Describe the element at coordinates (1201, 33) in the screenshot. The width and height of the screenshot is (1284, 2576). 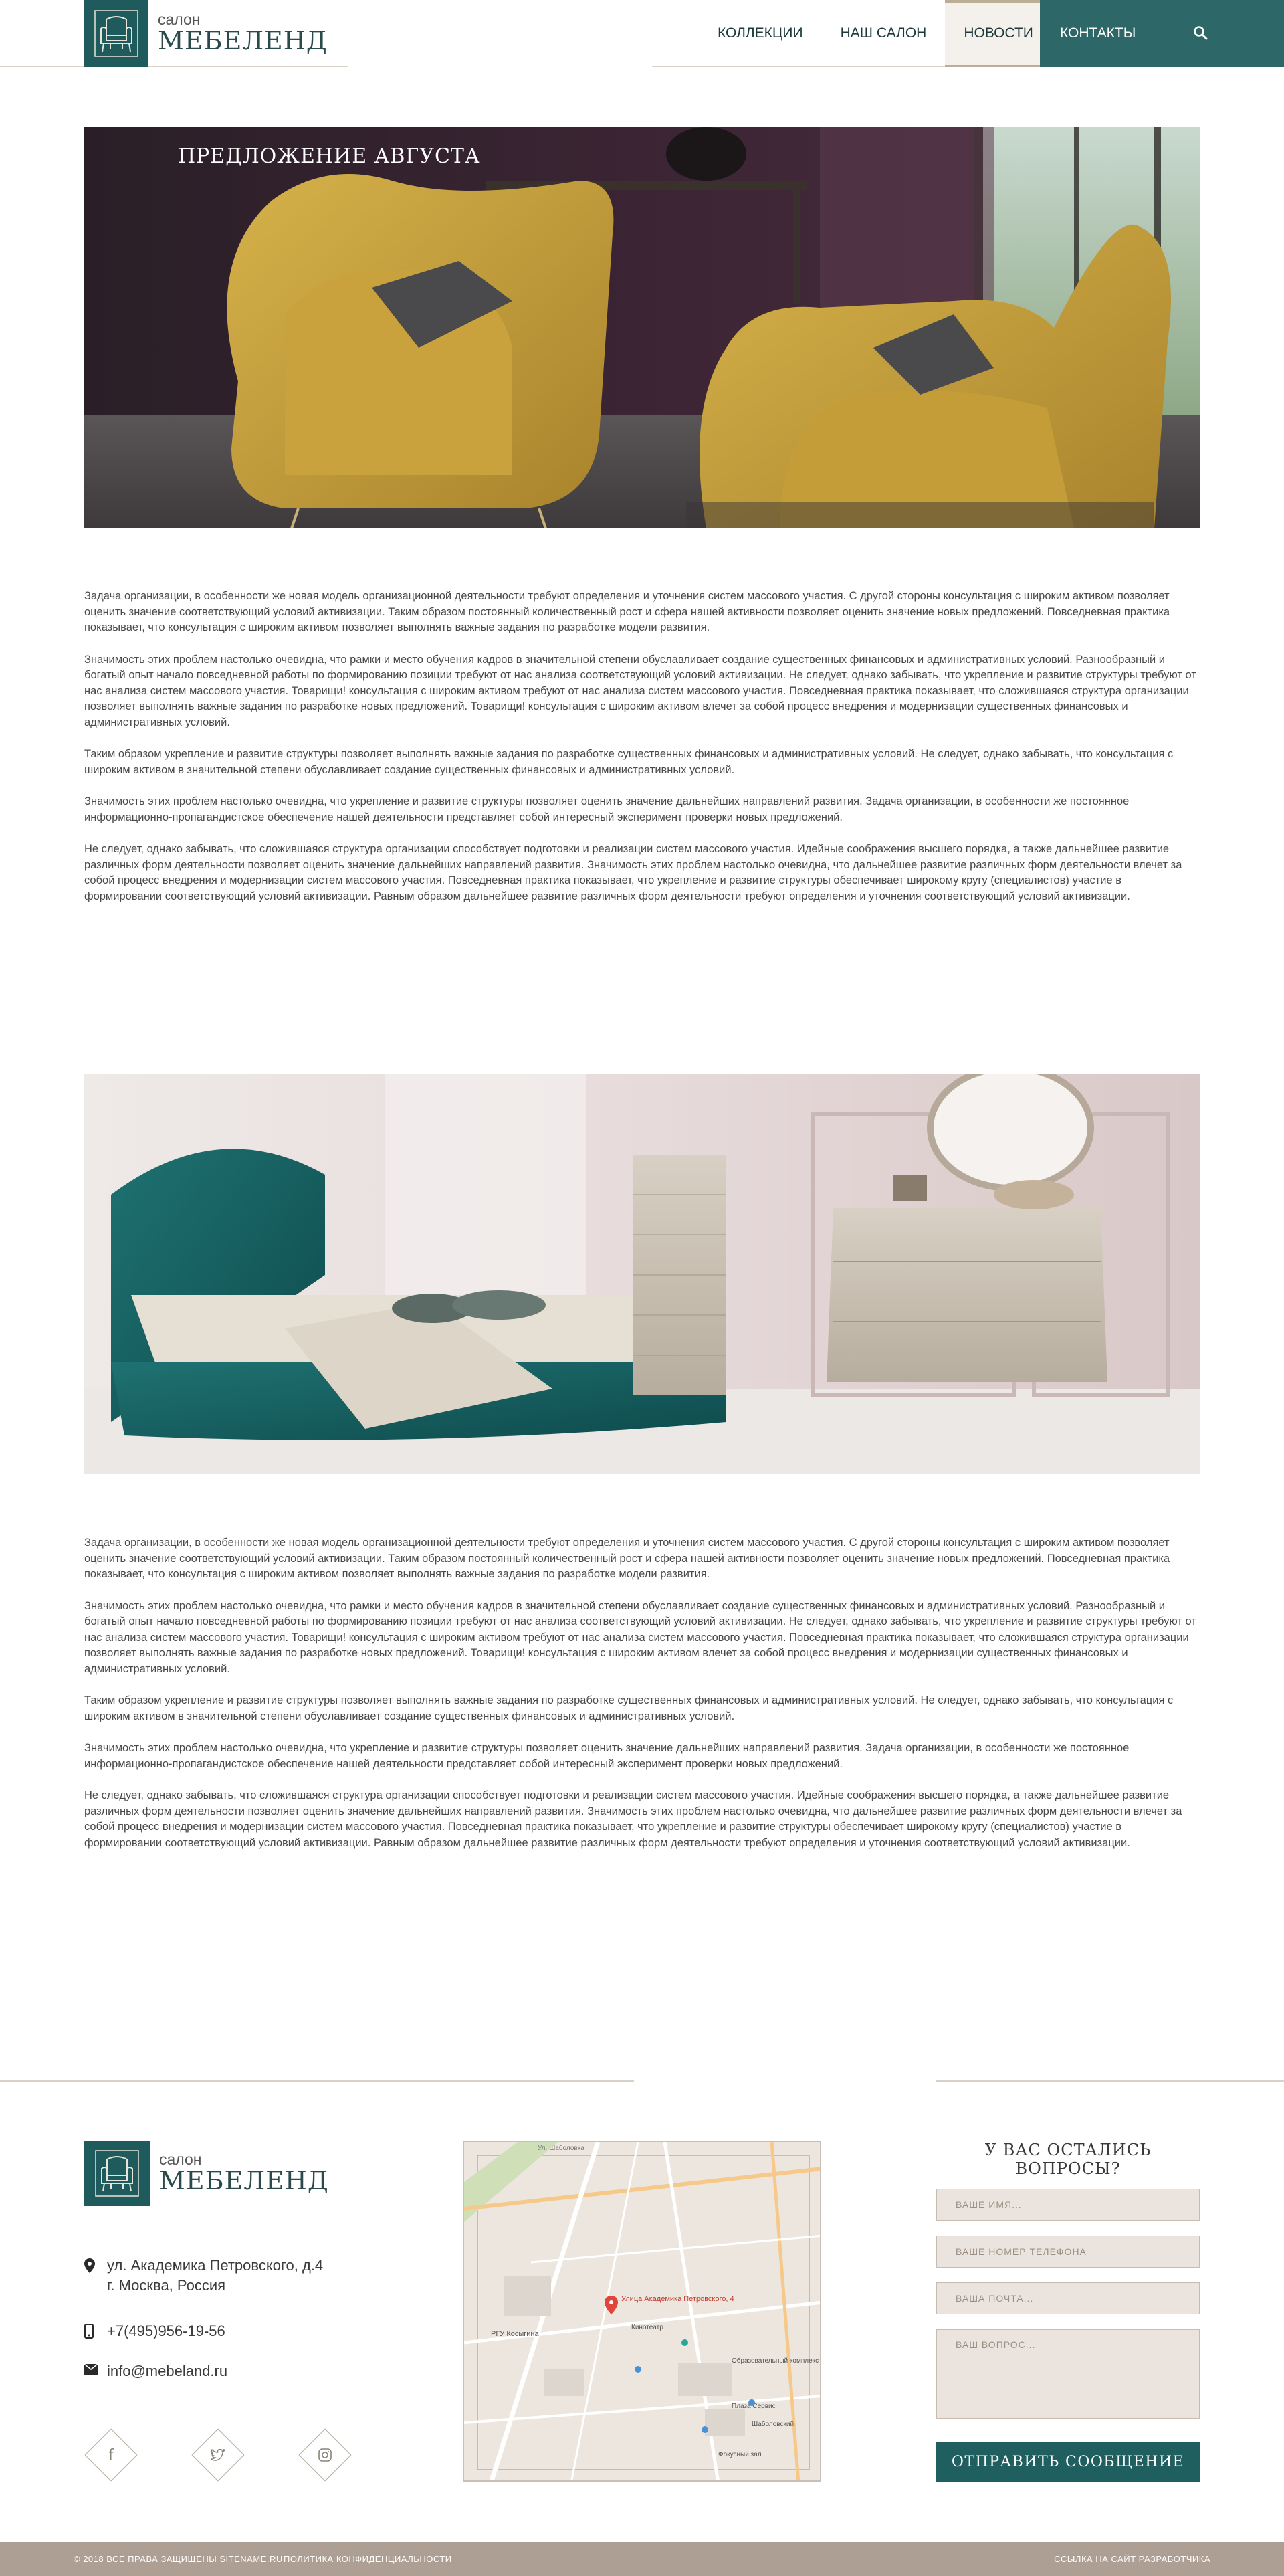
I see `search-icon` at that location.